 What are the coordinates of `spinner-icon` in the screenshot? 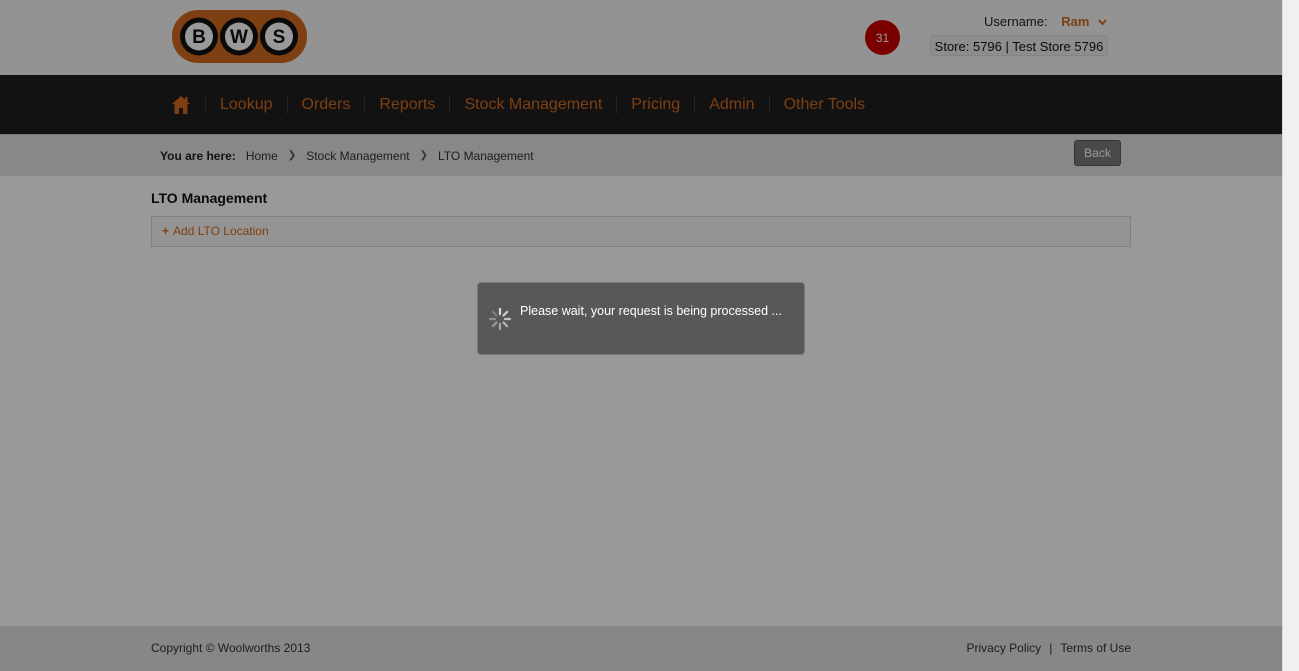 It's located at (500, 319).